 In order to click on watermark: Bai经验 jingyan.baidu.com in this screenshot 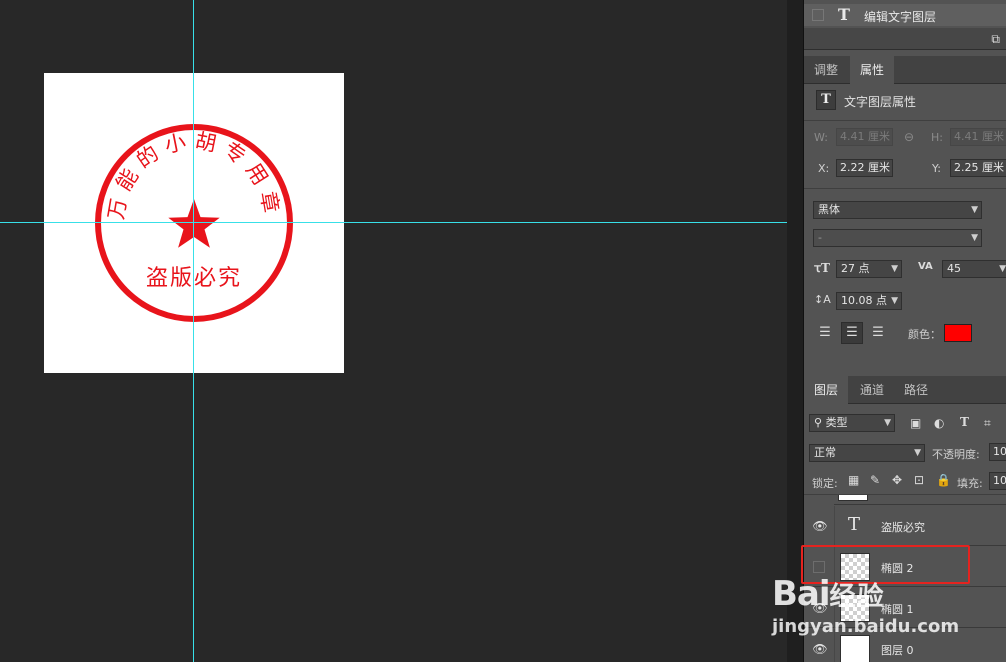, I will do `click(889, 618)`.